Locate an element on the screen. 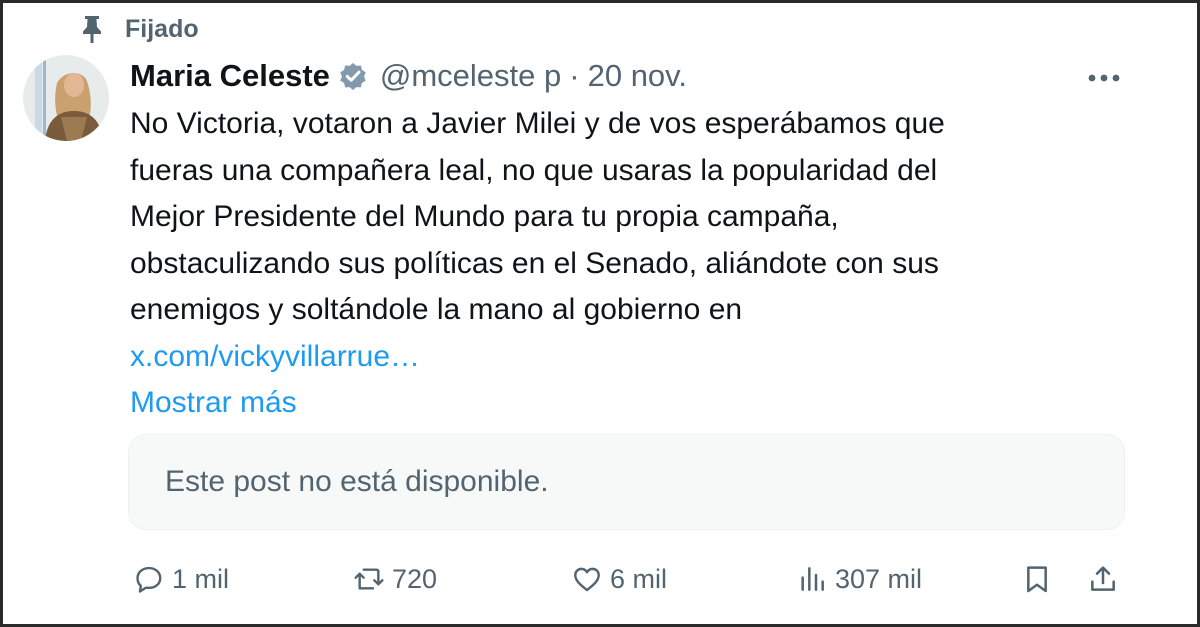 Image resolution: width=1200 pixels, height=627 pixels. more-icon is located at coordinates (1104, 78).